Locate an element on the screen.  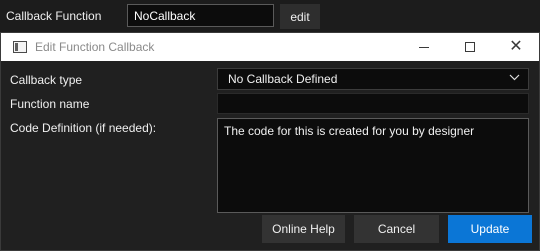
code-definition-label: Code Definition (if needed): is located at coordinates (83, 128).